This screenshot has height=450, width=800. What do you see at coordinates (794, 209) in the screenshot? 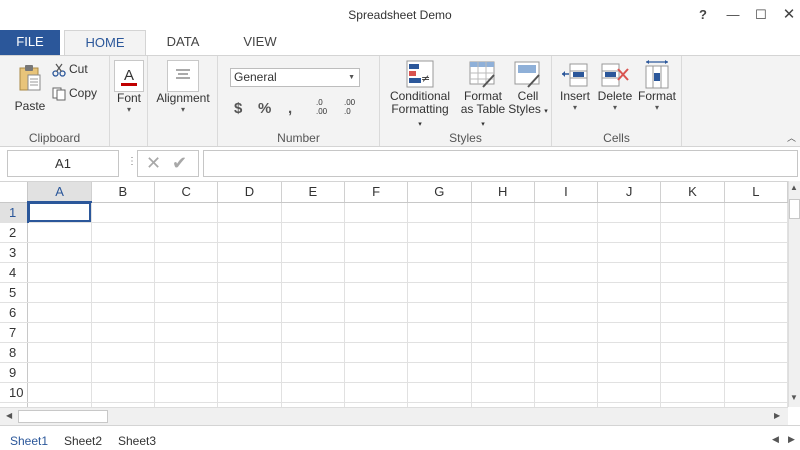
I see `vertical-scroll-thumb` at bounding box center [794, 209].